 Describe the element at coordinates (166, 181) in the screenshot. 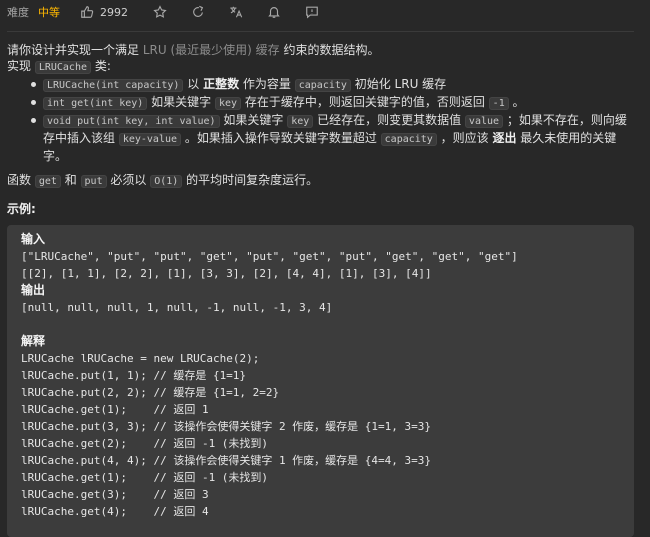

I see `inline-code: O(1)` at that location.